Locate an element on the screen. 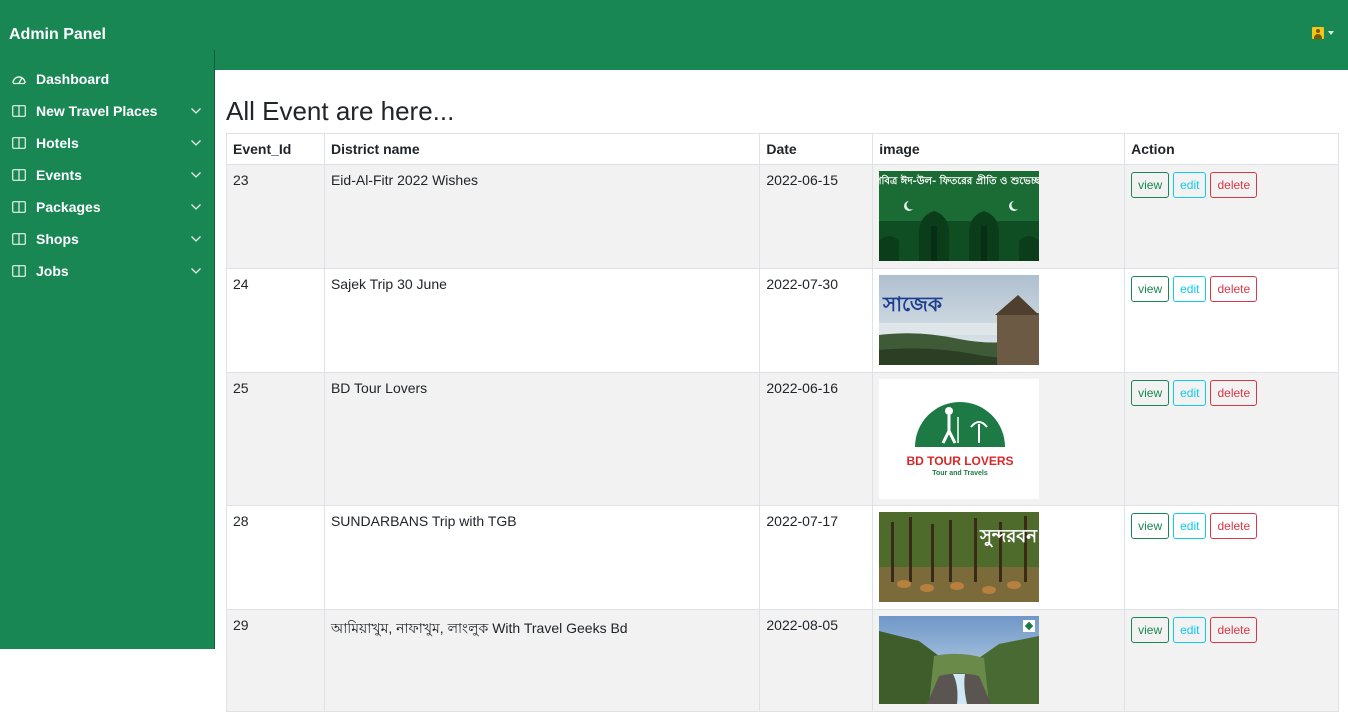  column-header-district-name: District name is located at coordinates (542, 149).